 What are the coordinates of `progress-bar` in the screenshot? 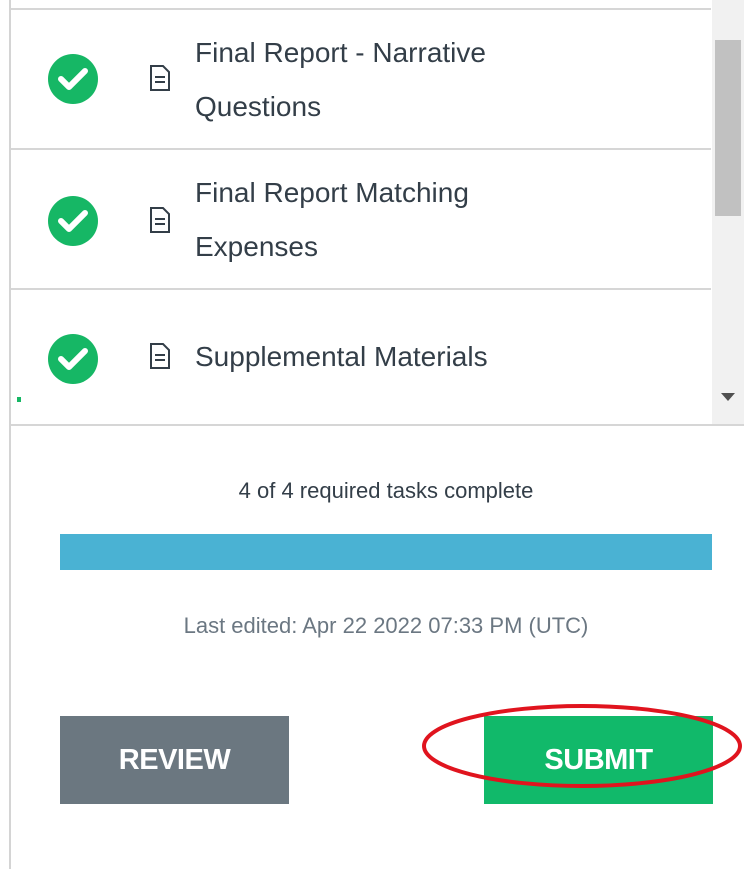 It's located at (386, 552).